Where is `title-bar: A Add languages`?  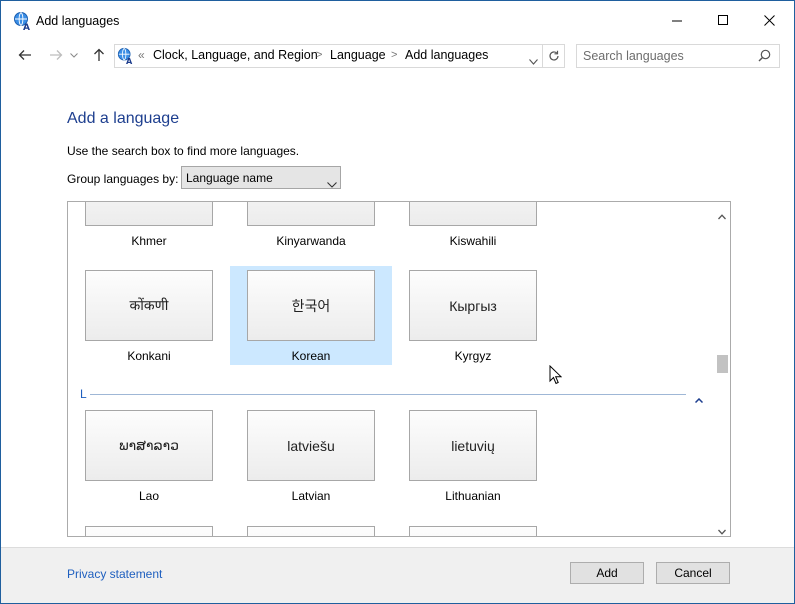 title-bar: A Add languages is located at coordinates (397, 20).